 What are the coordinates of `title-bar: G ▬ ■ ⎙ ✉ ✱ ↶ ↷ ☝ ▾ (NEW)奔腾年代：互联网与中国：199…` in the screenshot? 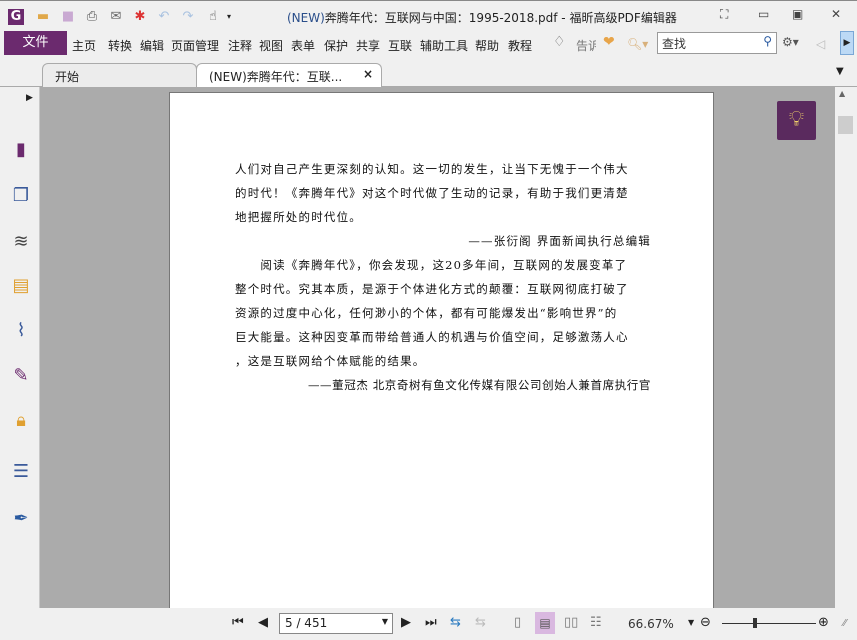 It's located at (428, 15).